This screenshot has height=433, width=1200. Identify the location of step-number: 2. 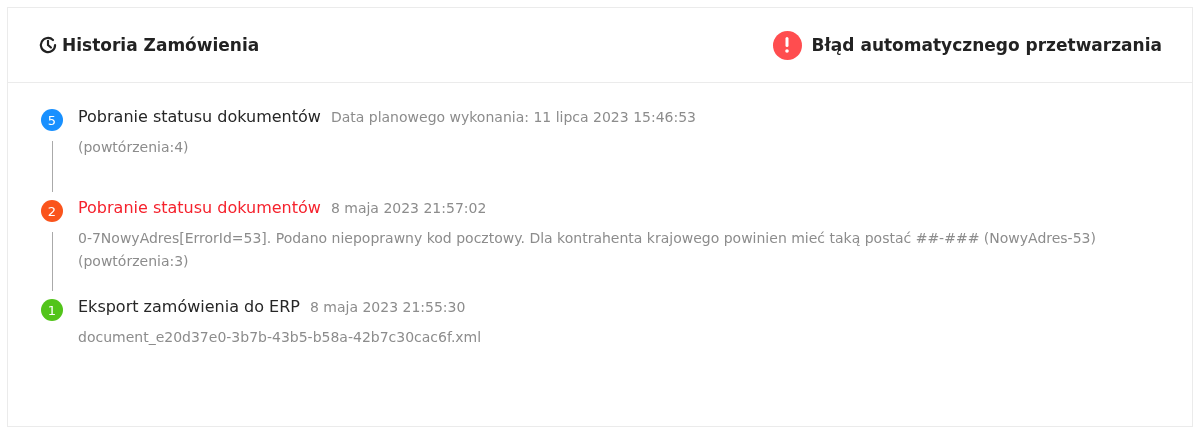
(52, 211).